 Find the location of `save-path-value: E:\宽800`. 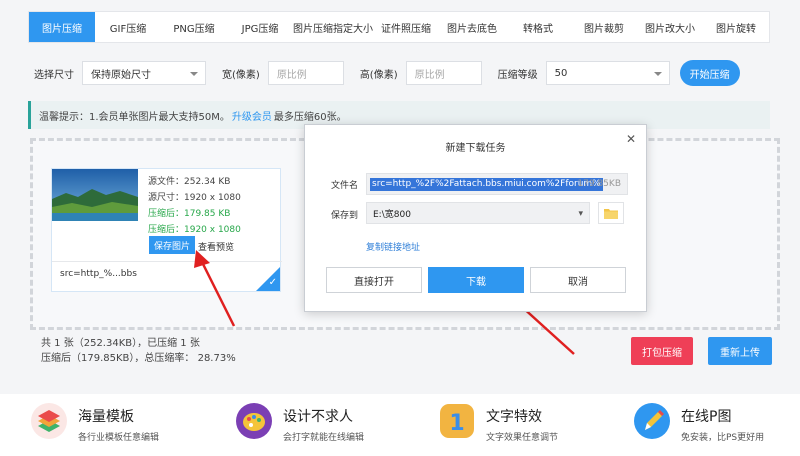

save-path-value: E:\宽800 is located at coordinates (392, 214).